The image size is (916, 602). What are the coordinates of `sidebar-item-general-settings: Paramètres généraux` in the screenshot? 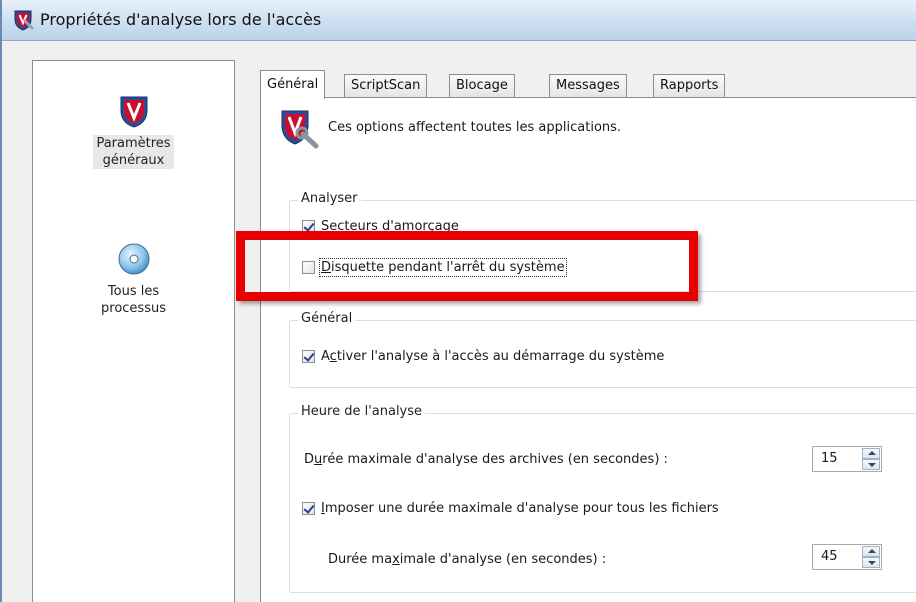 It's located at (133, 132).